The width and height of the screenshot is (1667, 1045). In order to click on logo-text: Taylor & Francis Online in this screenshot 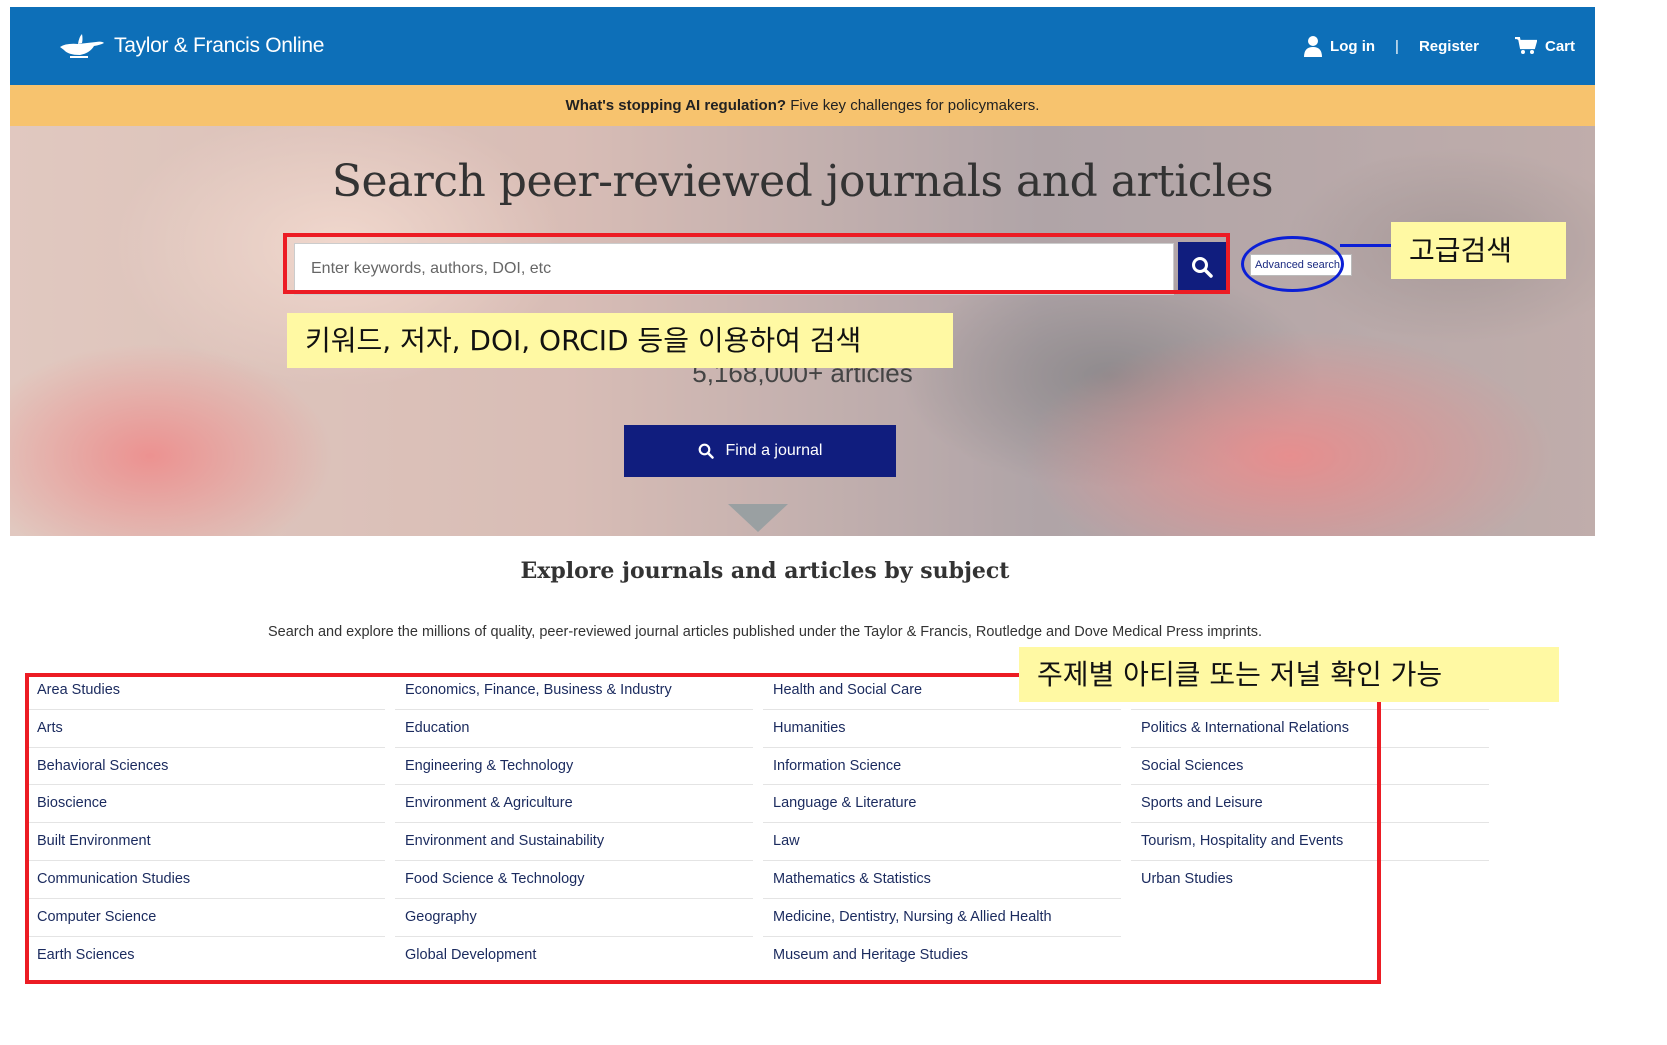, I will do `click(219, 45)`.